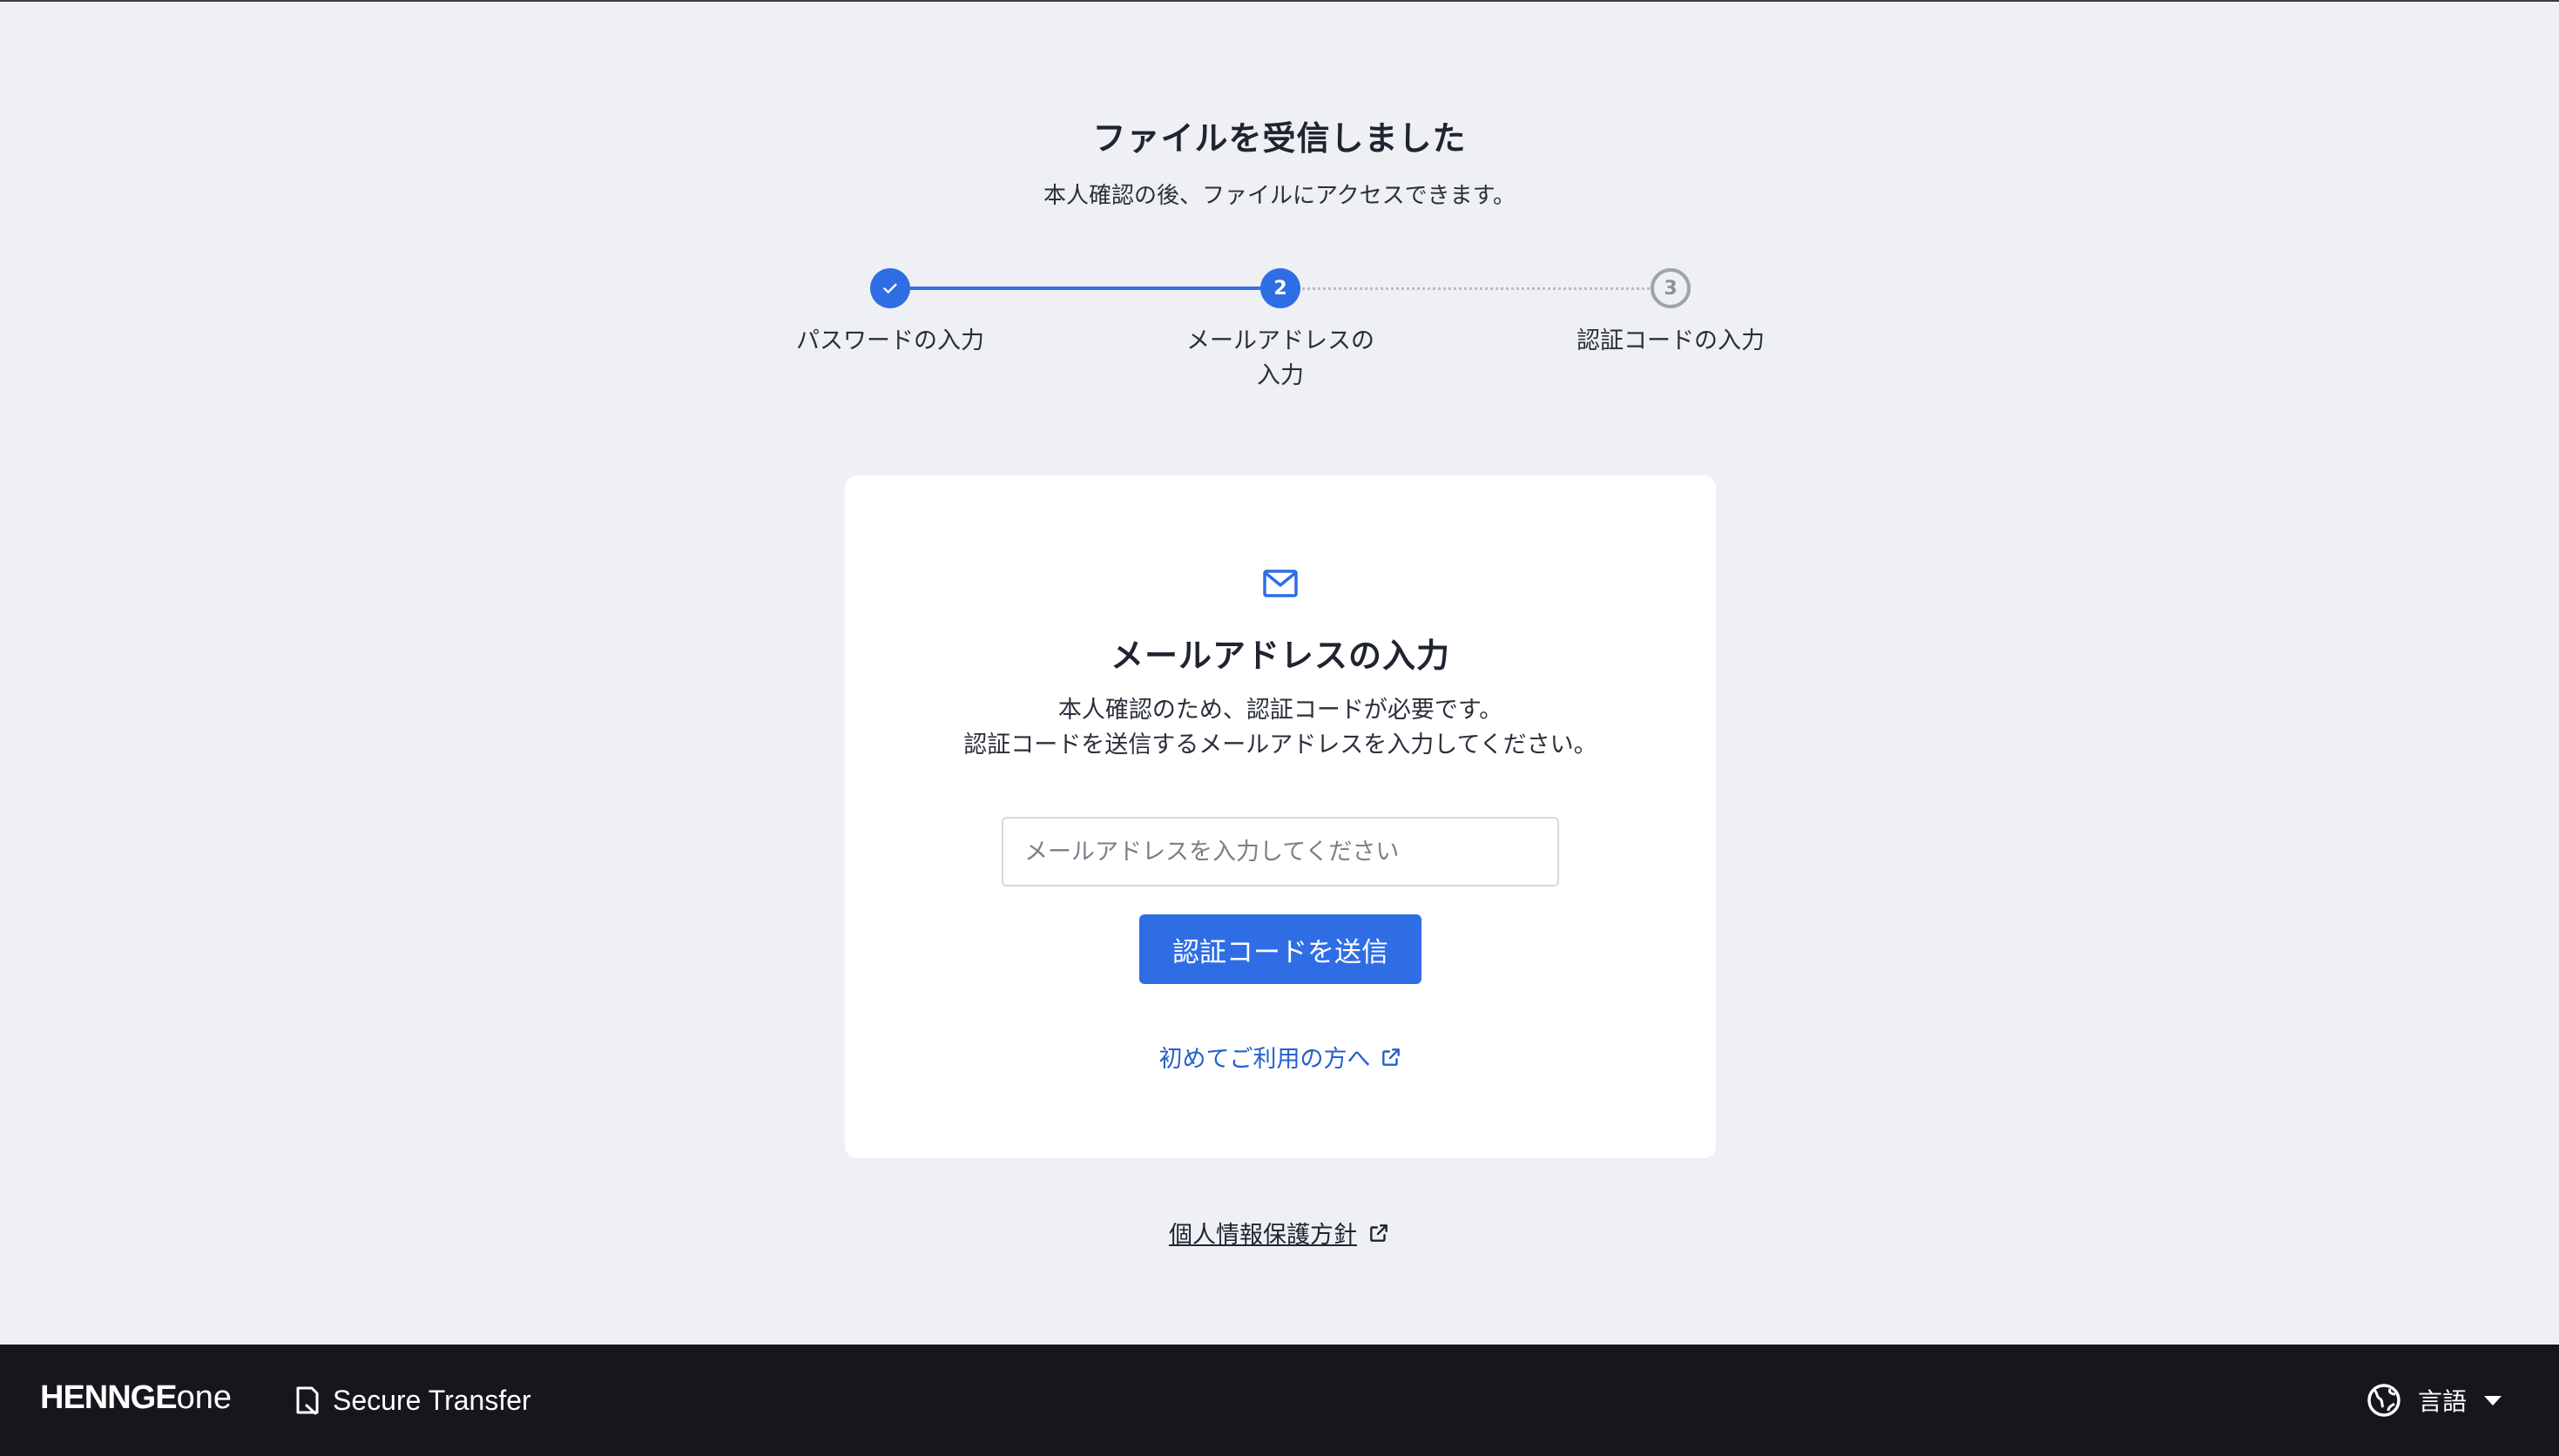  Describe the element at coordinates (1280, 358) in the screenshot. I see `step-2-label: メールアドレスの入力` at that location.